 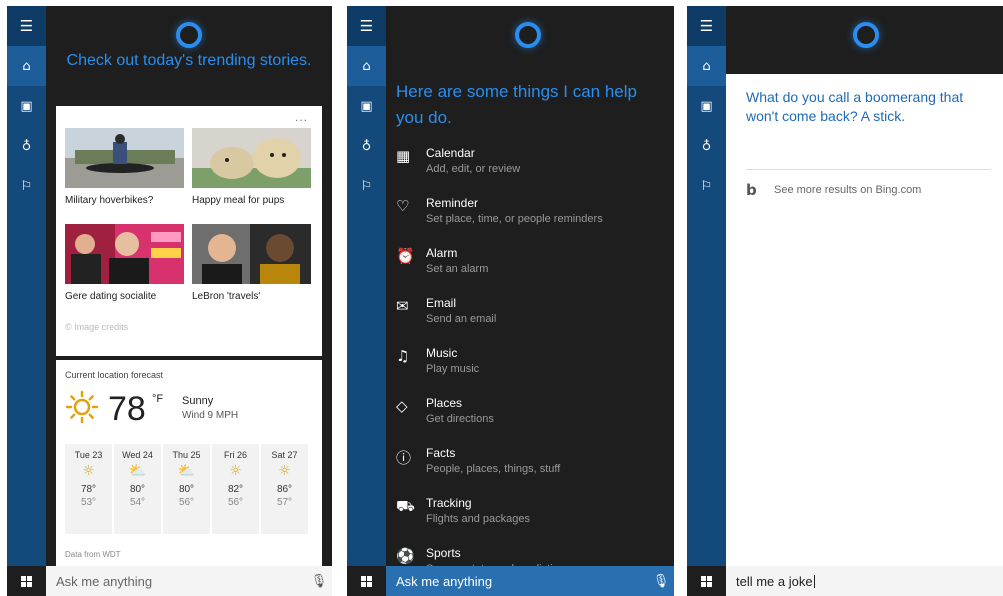 I want to click on list-item-calendar: ▦ Calendar Add, edit, or review, so click(x=531, y=170).